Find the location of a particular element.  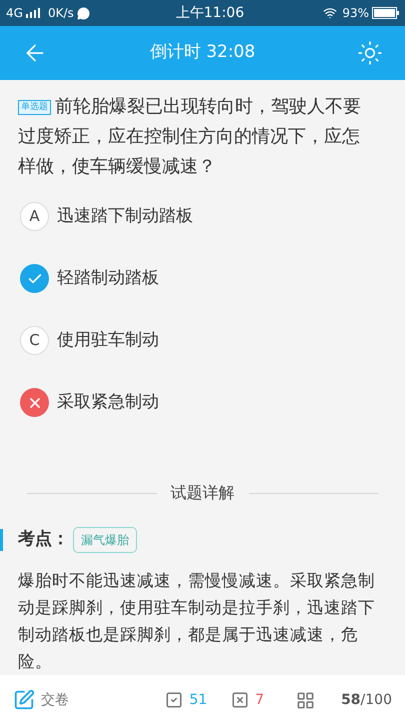

section-heading: 试题详解 is located at coordinates (202, 493).